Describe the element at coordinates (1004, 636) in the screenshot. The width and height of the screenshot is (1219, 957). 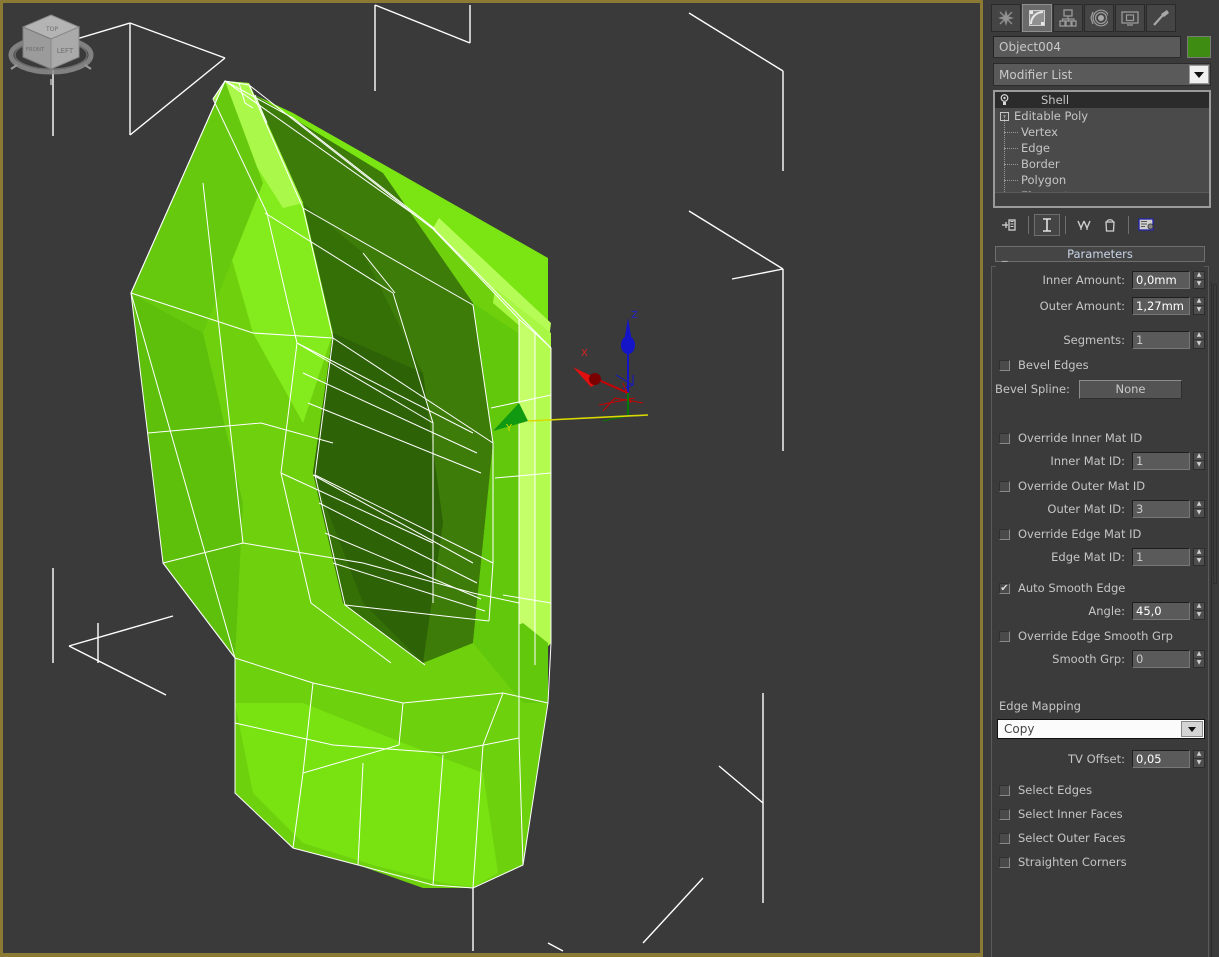
I see `override-edge-smooth-grp-checkbox` at that location.